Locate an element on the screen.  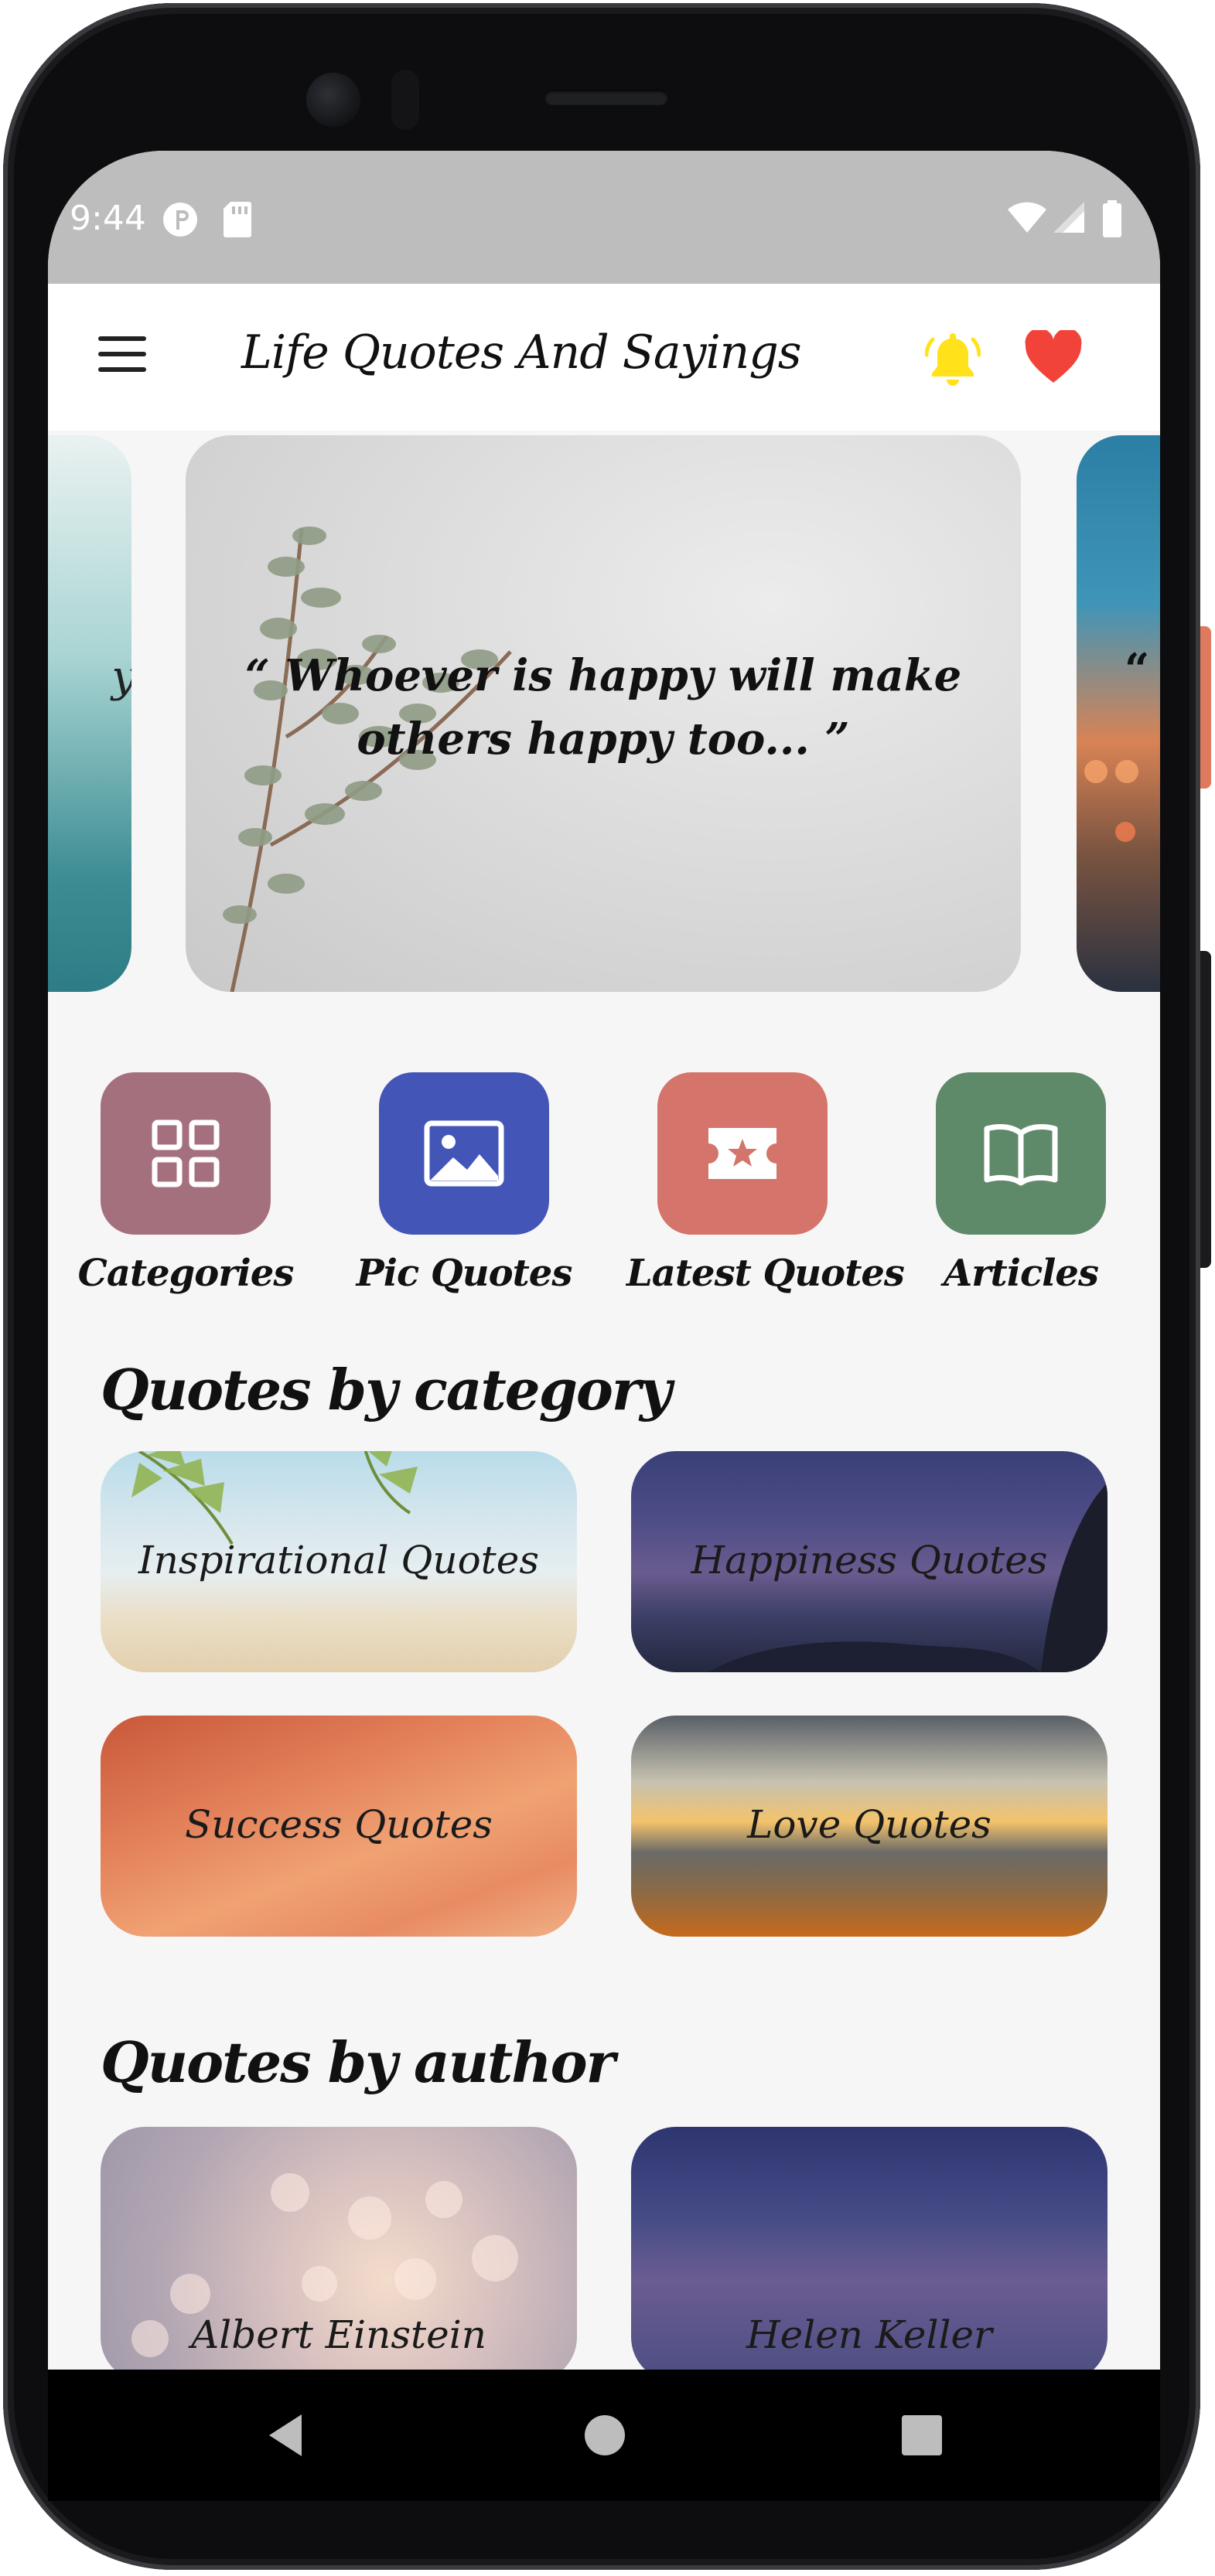
category-card-label: Love Quotes is located at coordinates (869, 1824).